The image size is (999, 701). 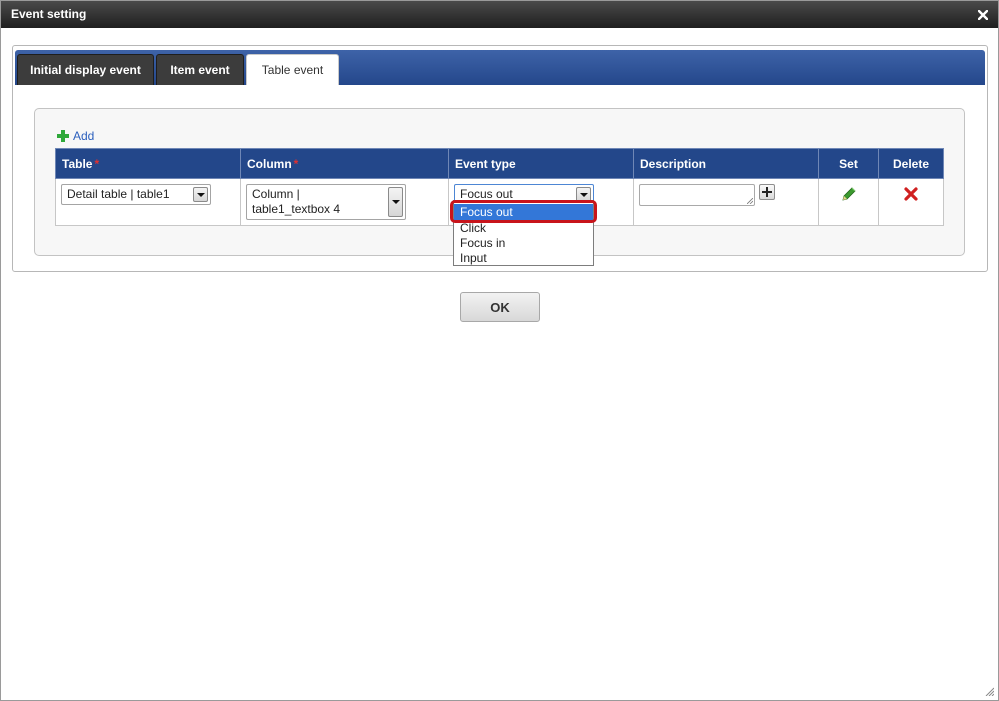 What do you see at coordinates (148, 163) in the screenshot?
I see `header-table: Table *` at bounding box center [148, 163].